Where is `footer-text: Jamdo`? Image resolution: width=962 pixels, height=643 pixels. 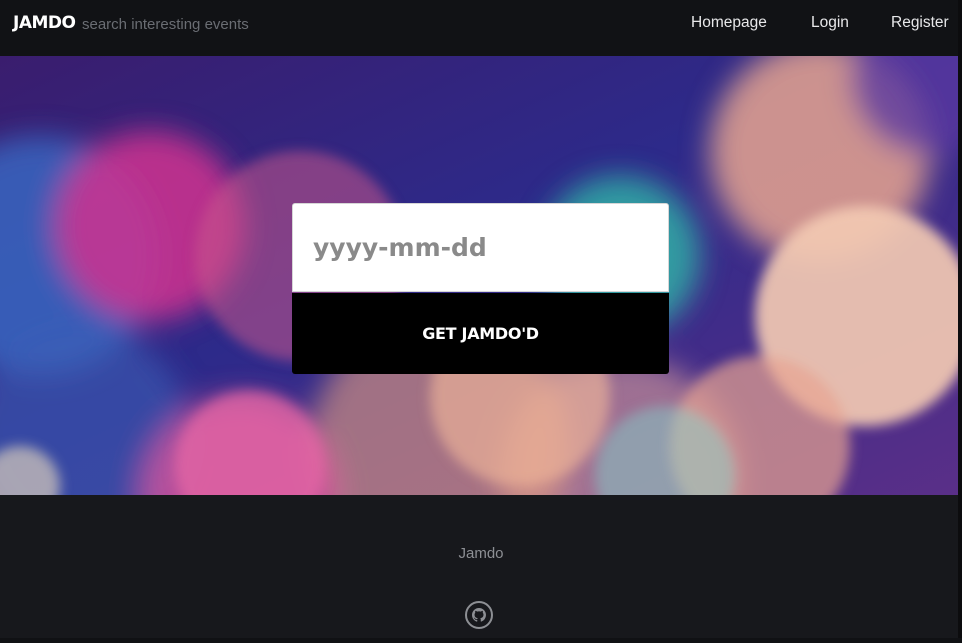
footer-text: Jamdo is located at coordinates (481, 553).